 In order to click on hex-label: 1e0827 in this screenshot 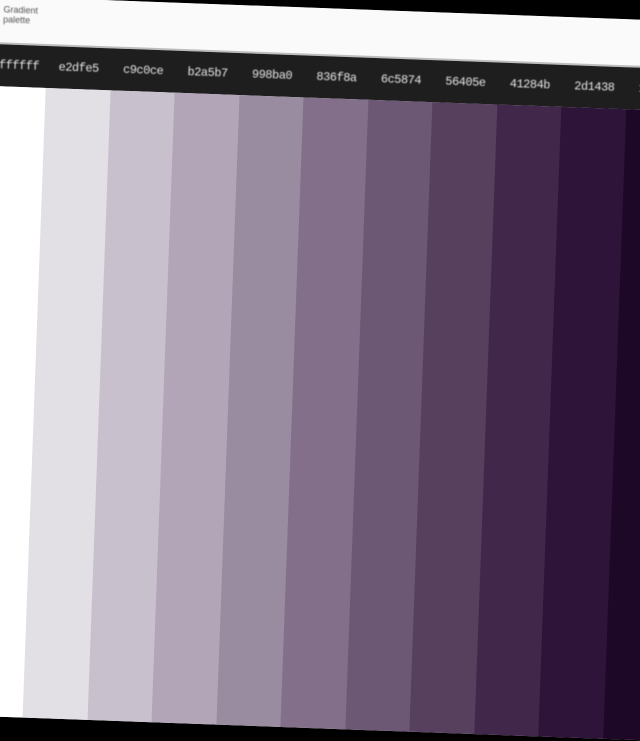, I will do `click(633, 89)`.